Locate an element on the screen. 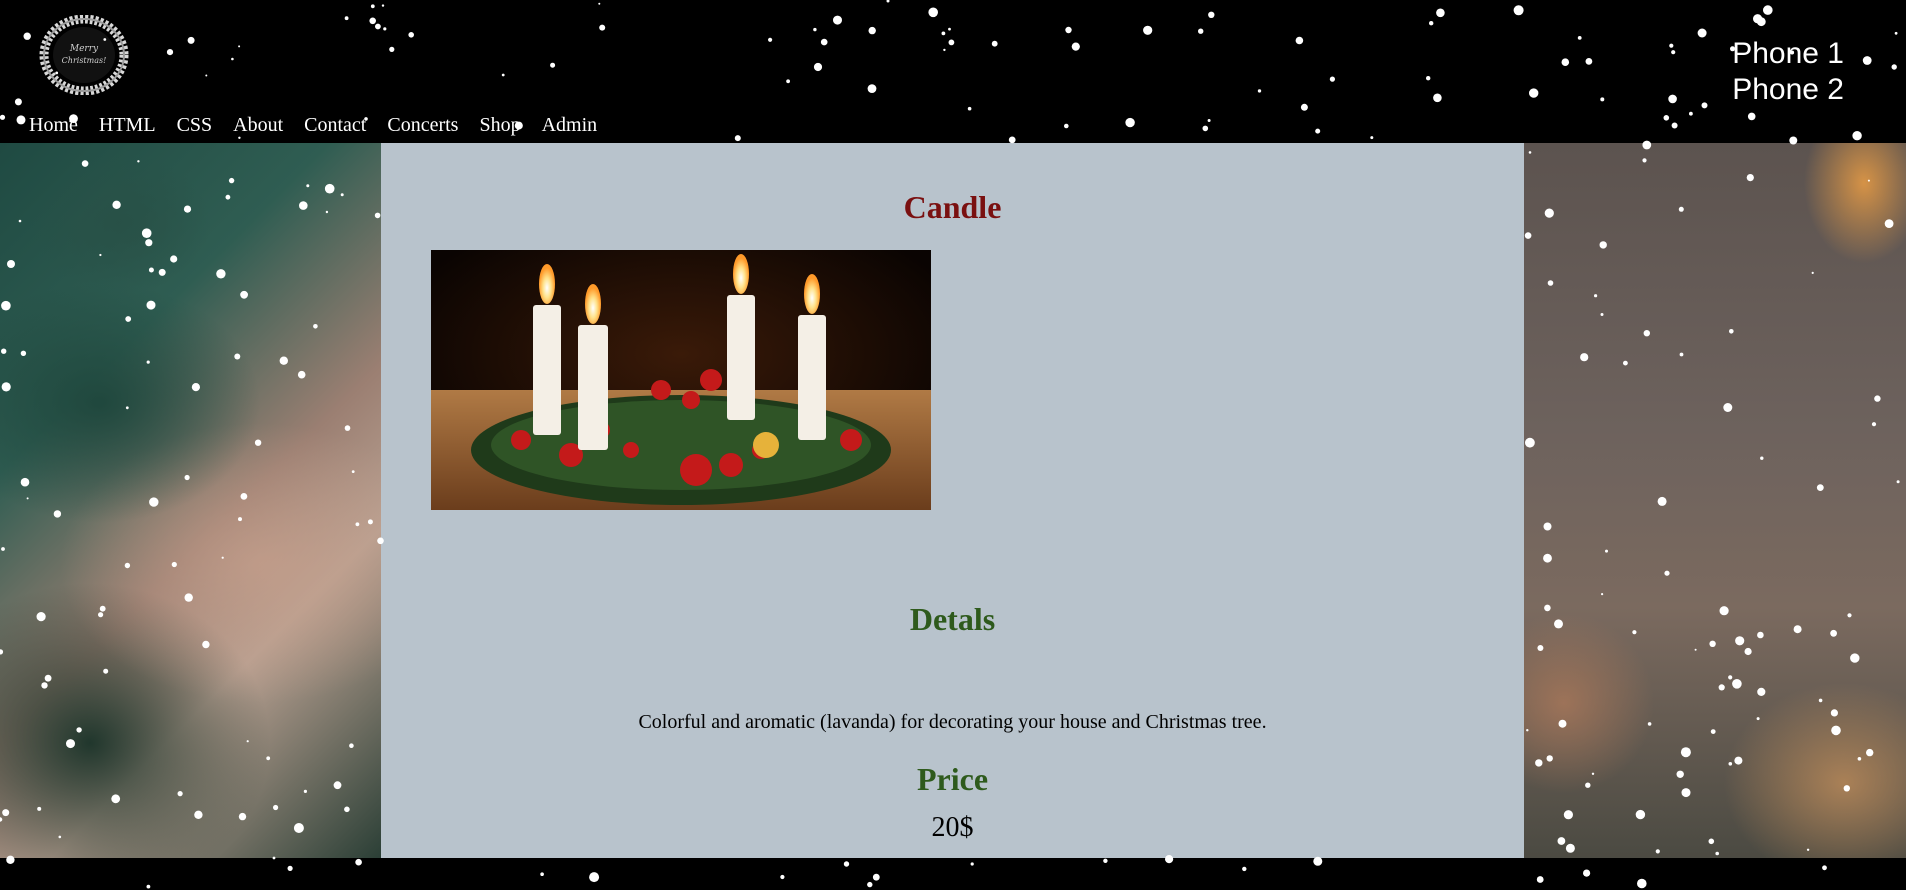 This screenshot has height=890, width=1906. advent-candles-image is located at coordinates (681, 380).